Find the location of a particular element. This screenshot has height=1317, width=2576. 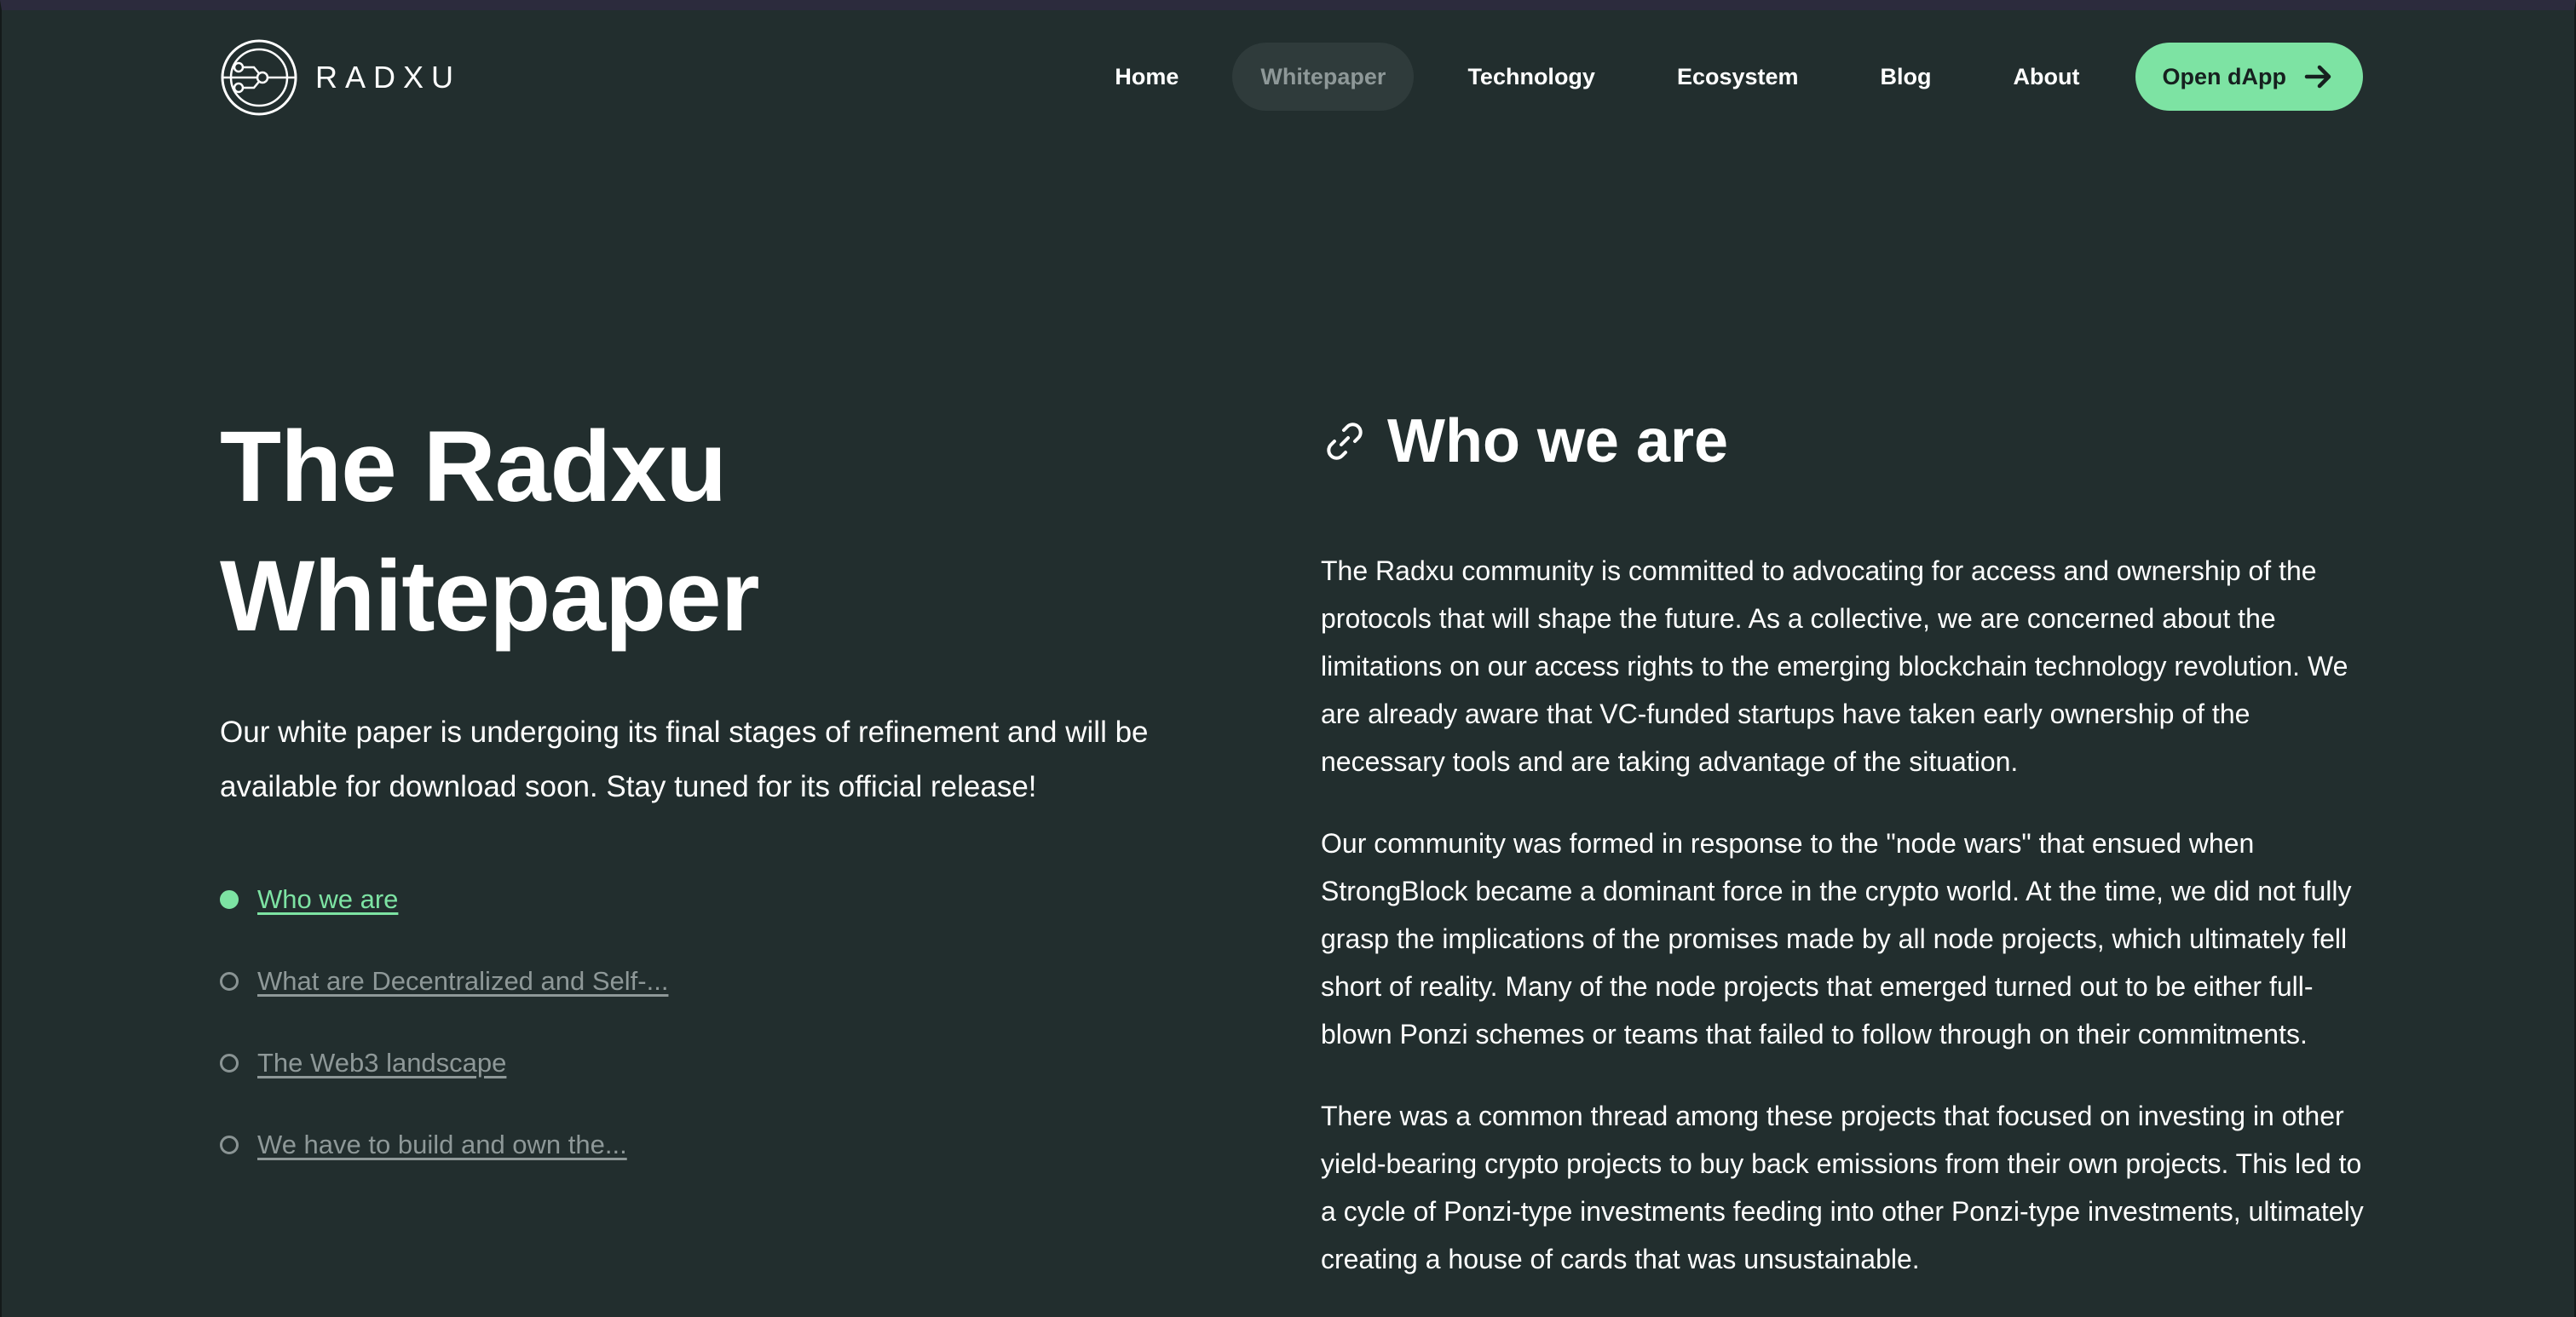

brand-name: RADXU is located at coordinates (388, 78).